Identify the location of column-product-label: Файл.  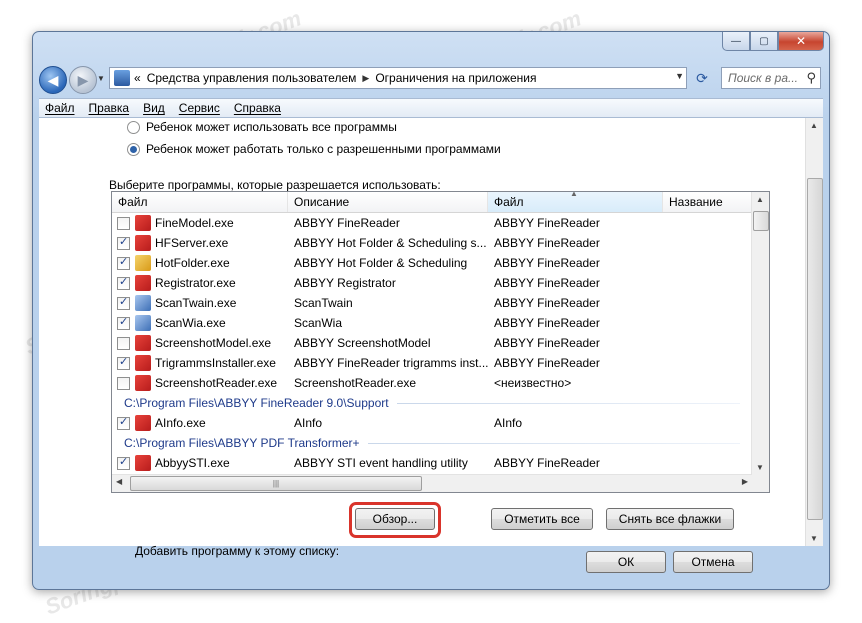
(509, 202).